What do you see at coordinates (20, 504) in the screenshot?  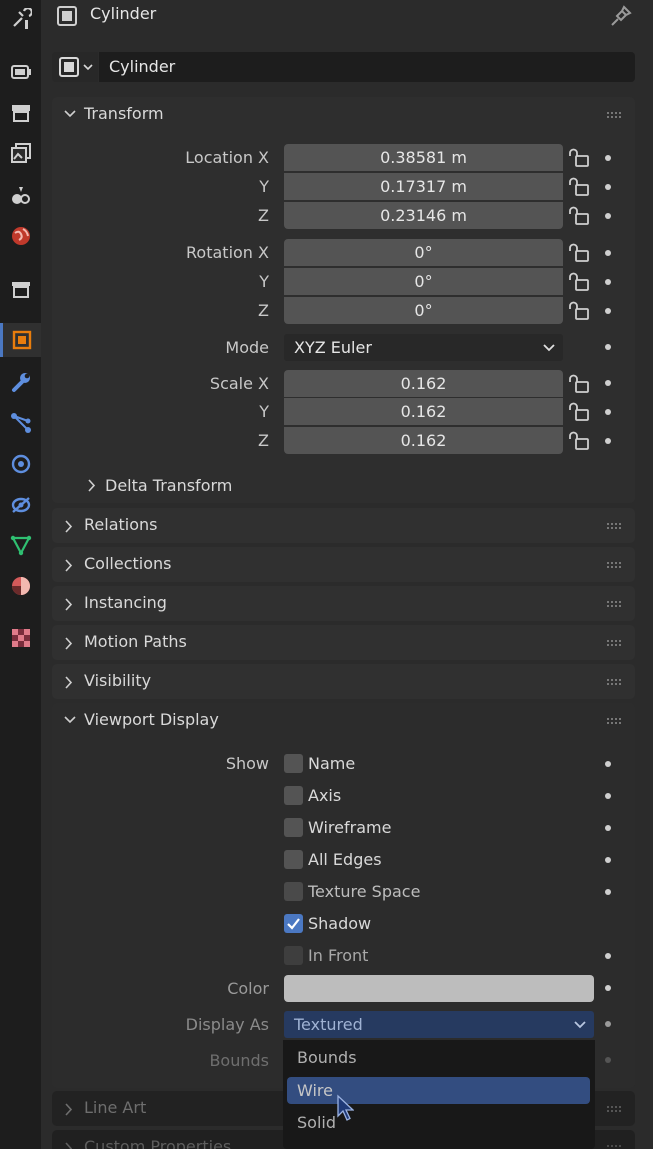 I see `tab-constraints` at bounding box center [20, 504].